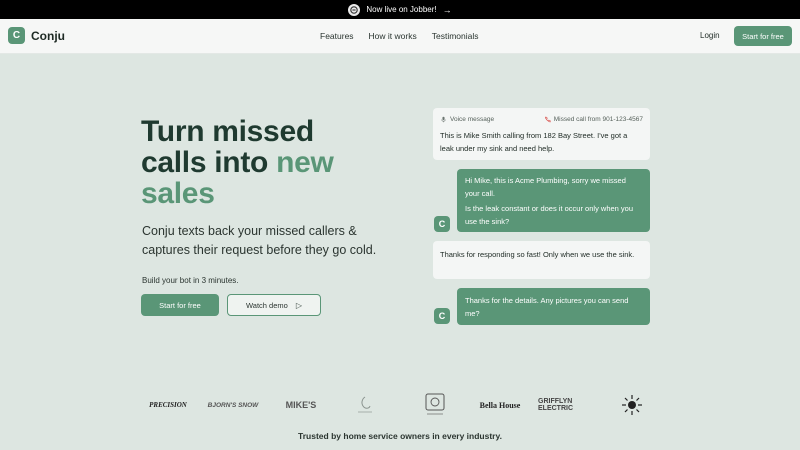 Image resolution: width=800 pixels, height=450 pixels. What do you see at coordinates (393, 36) in the screenshot?
I see `nav-link-how-it-works: How it works` at bounding box center [393, 36].